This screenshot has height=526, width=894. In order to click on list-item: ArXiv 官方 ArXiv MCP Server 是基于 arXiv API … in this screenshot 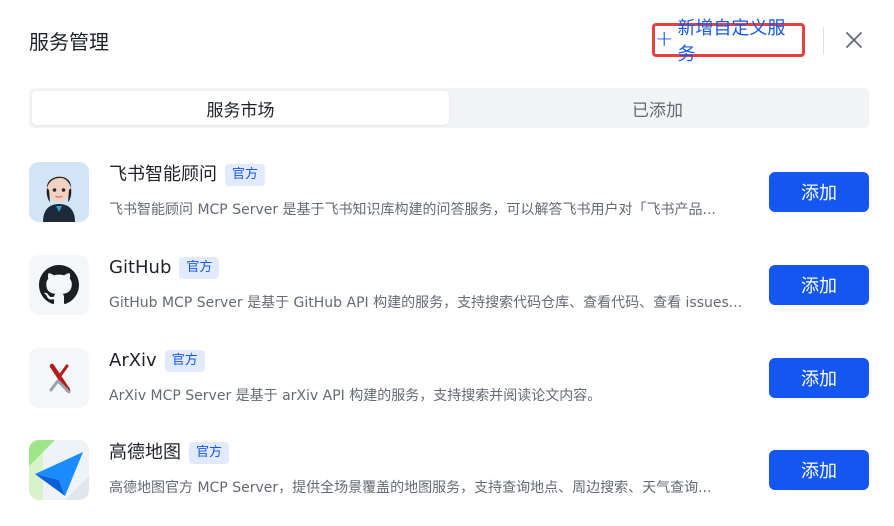, I will do `click(449, 381)`.